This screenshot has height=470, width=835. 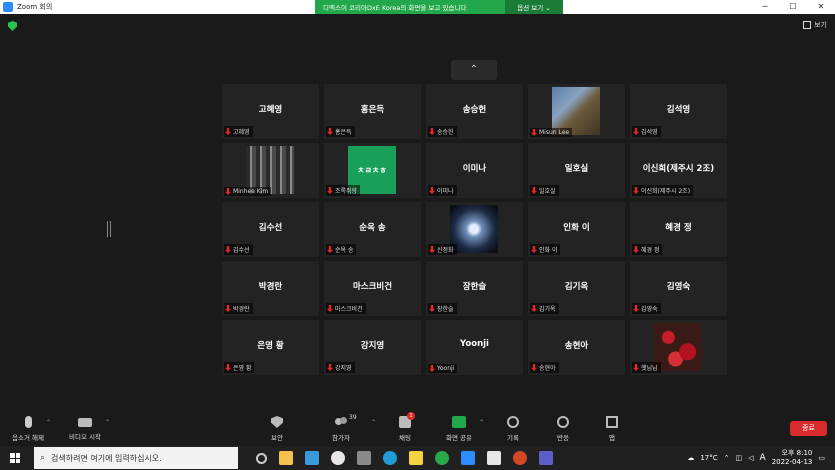 I want to click on participant-tile: 순옥 송 순옥 송, so click(x=372, y=229).